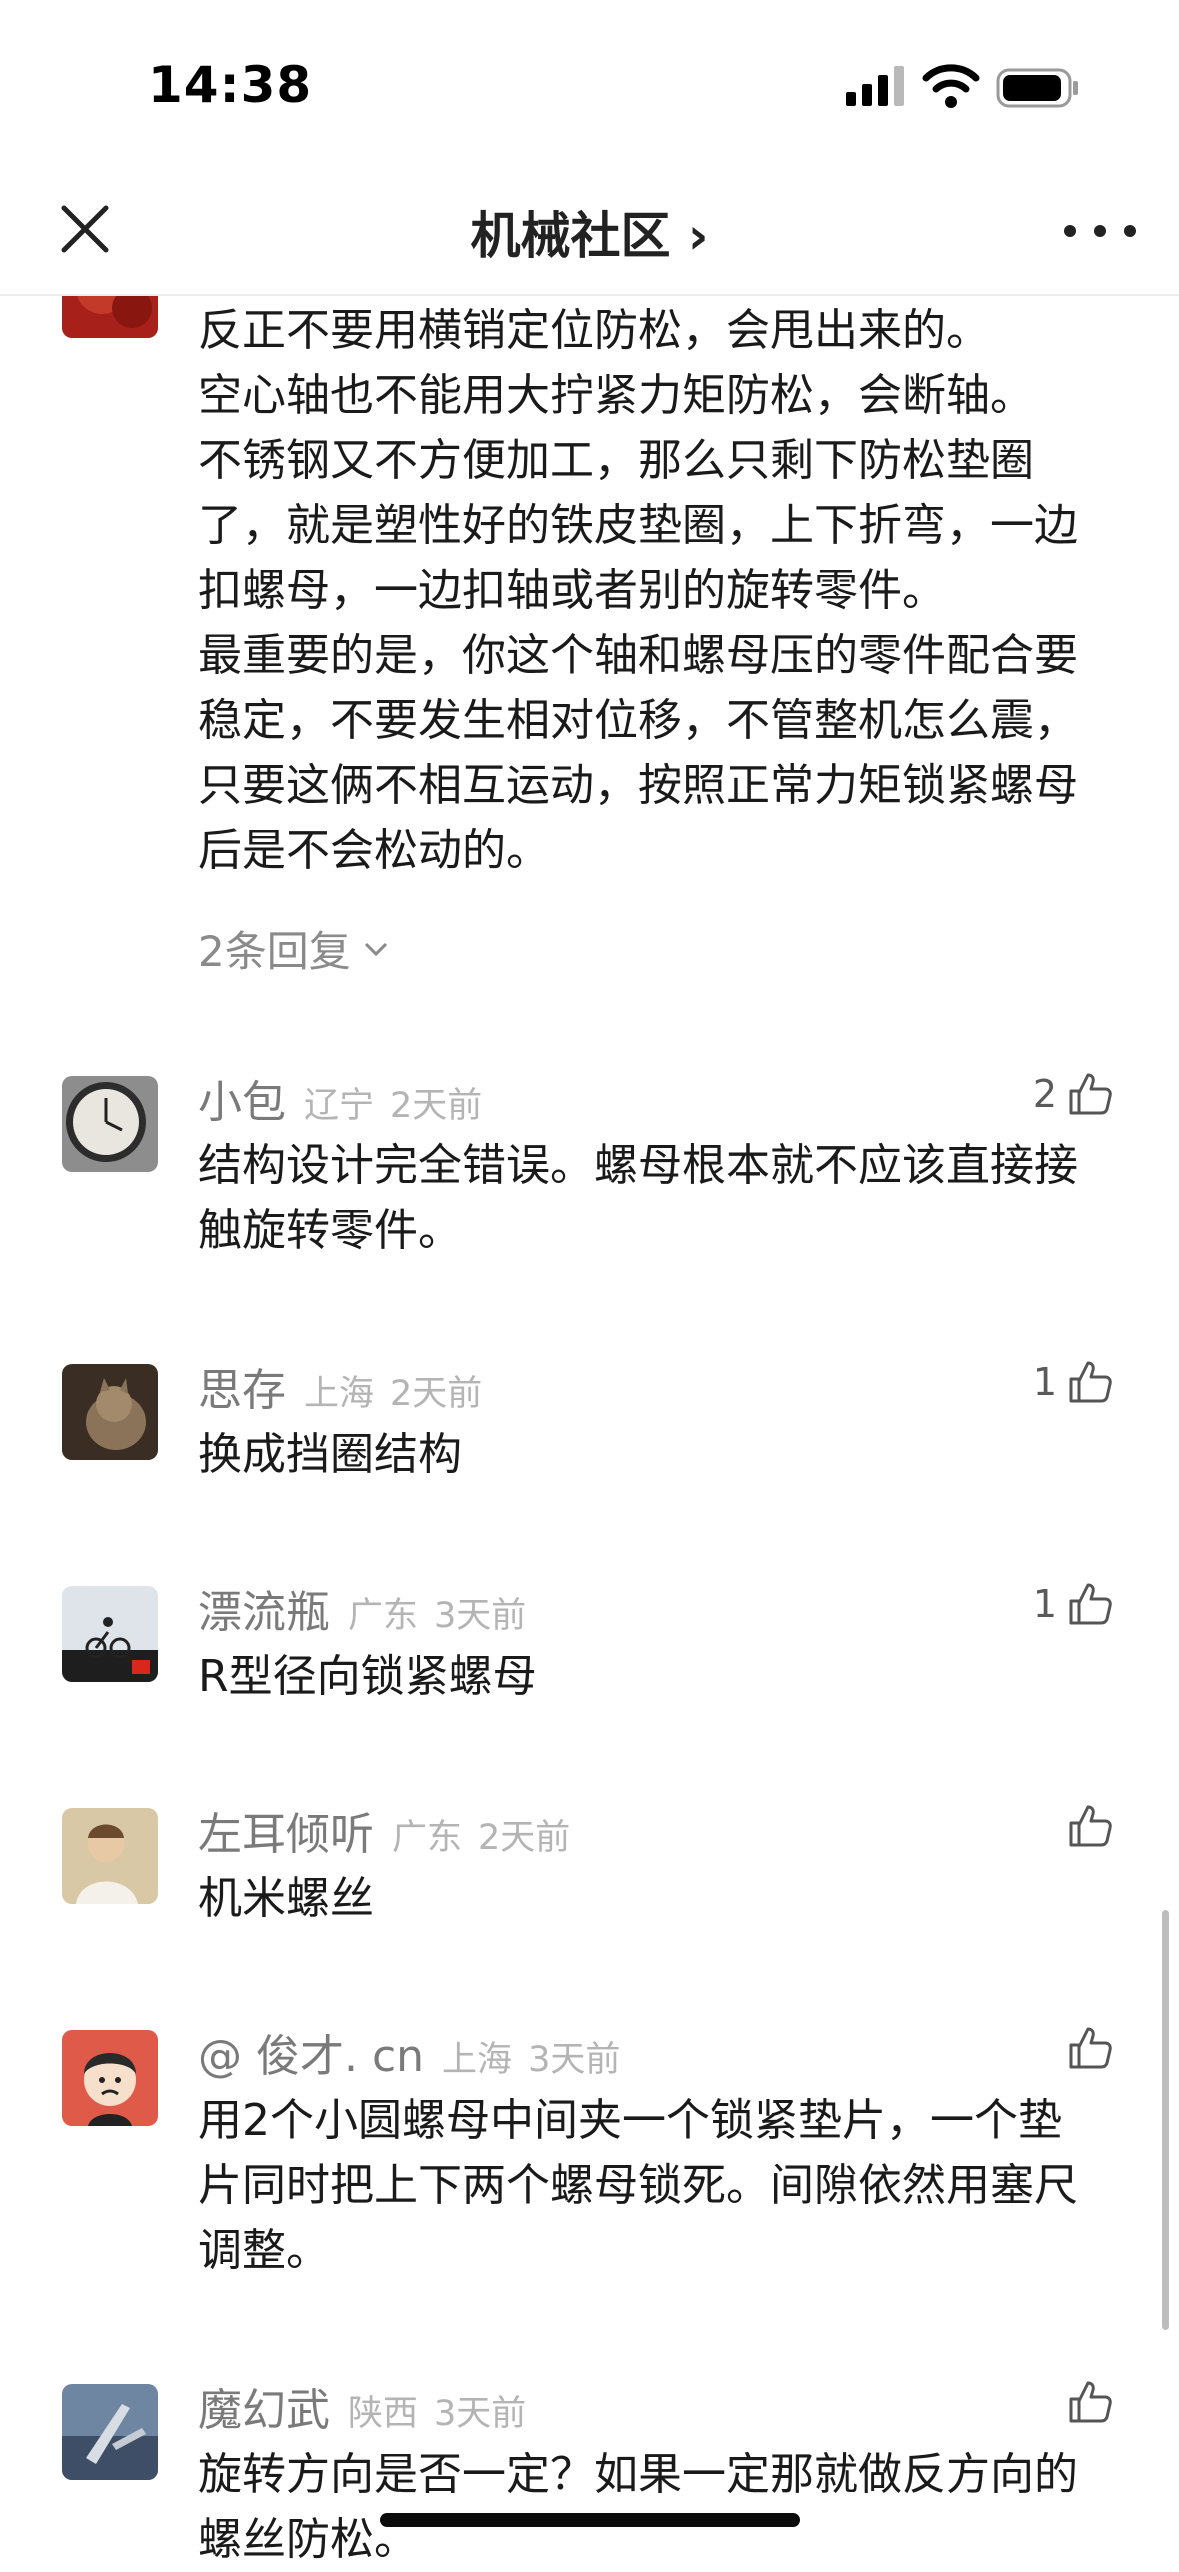 The image size is (1179, 2572). What do you see at coordinates (951, 86) in the screenshot?
I see `wifi-icon` at bounding box center [951, 86].